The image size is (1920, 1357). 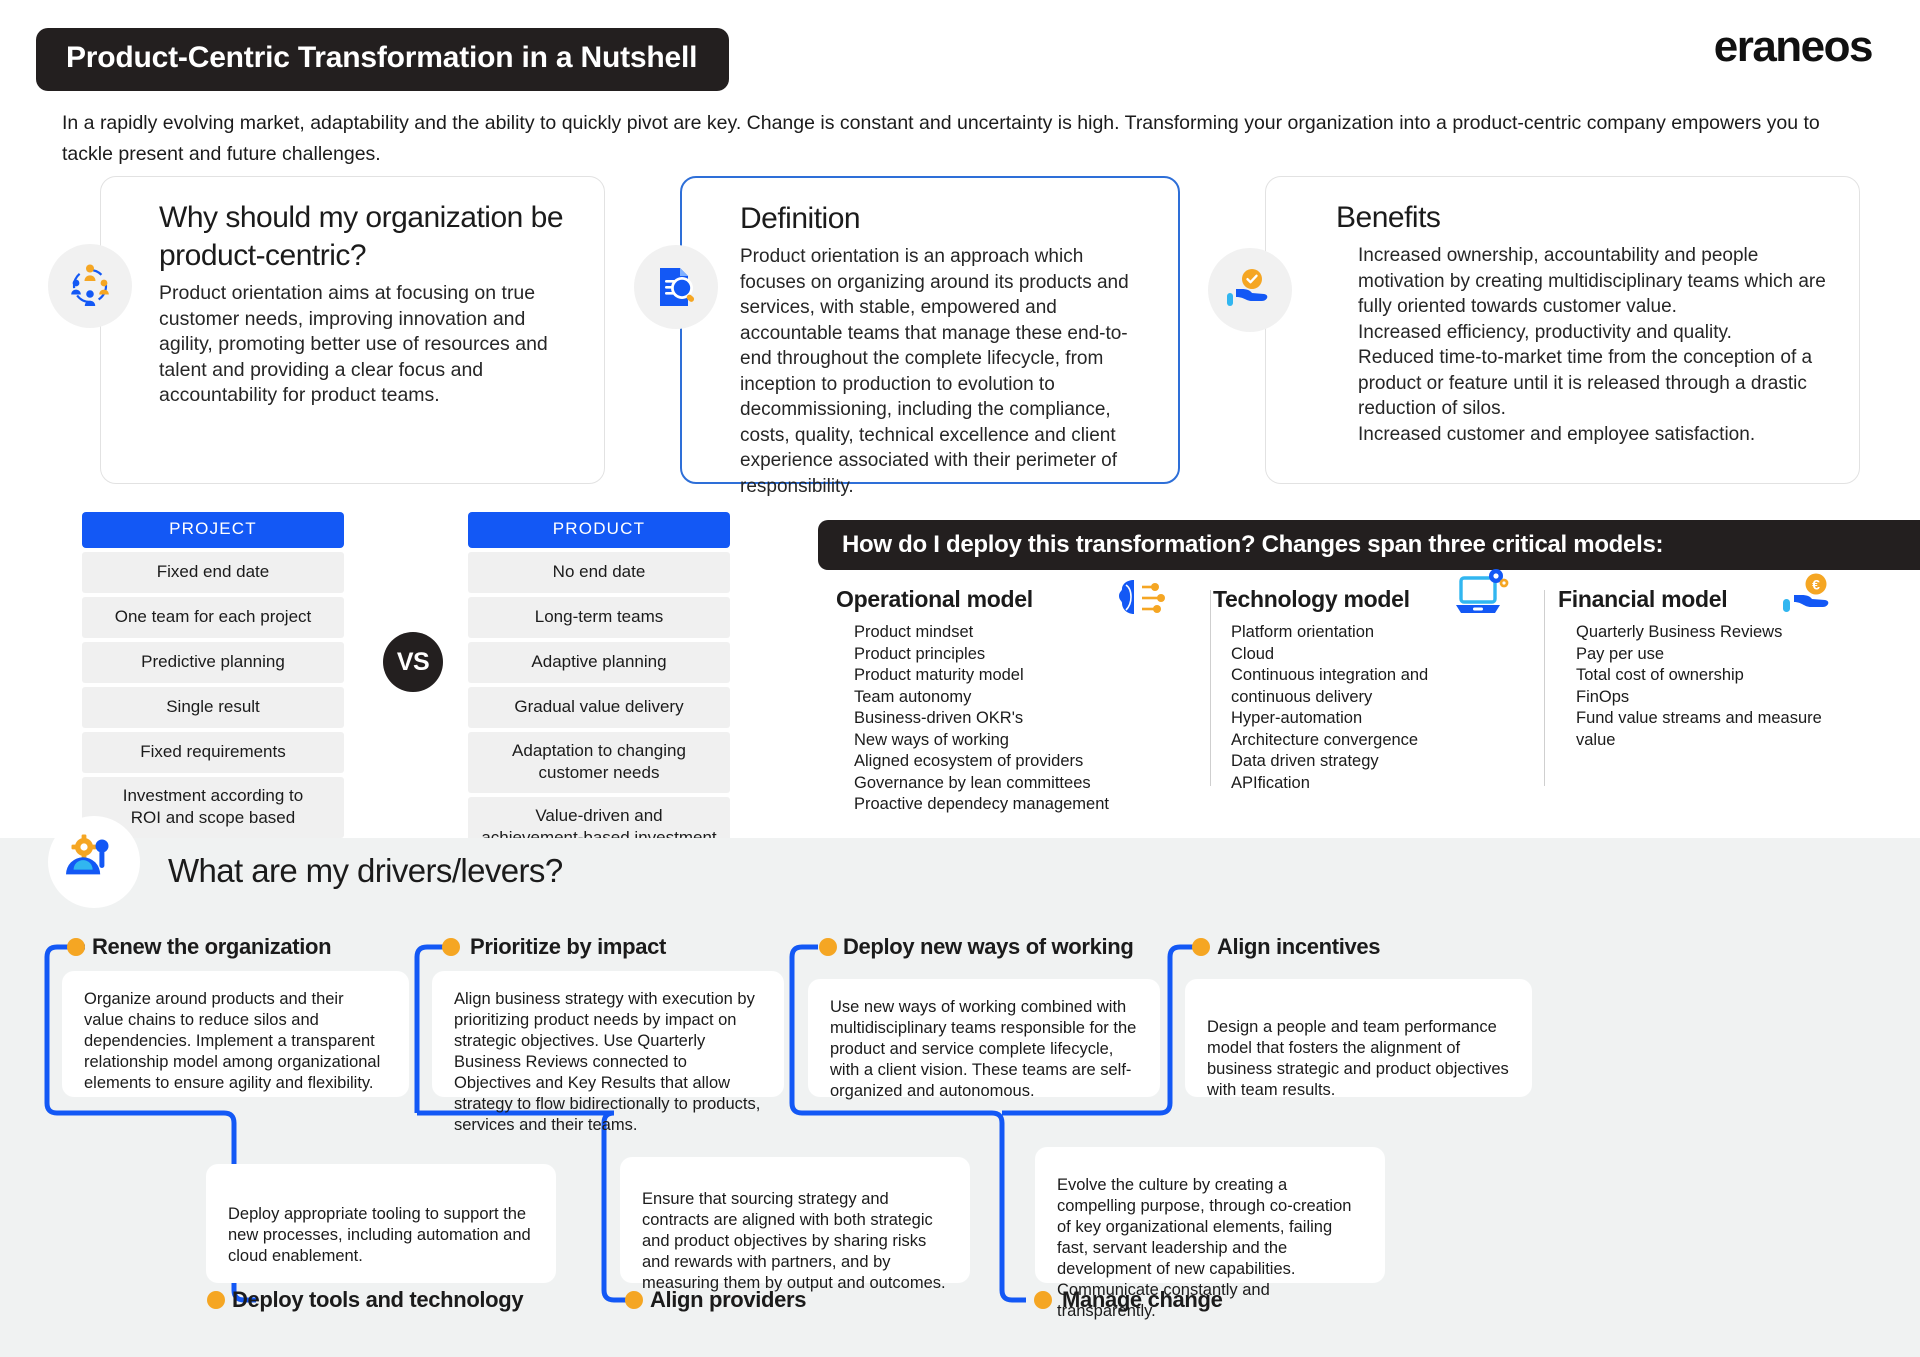 I want to click on levers-heading: What are my drivers/levers?, so click(x=365, y=870).